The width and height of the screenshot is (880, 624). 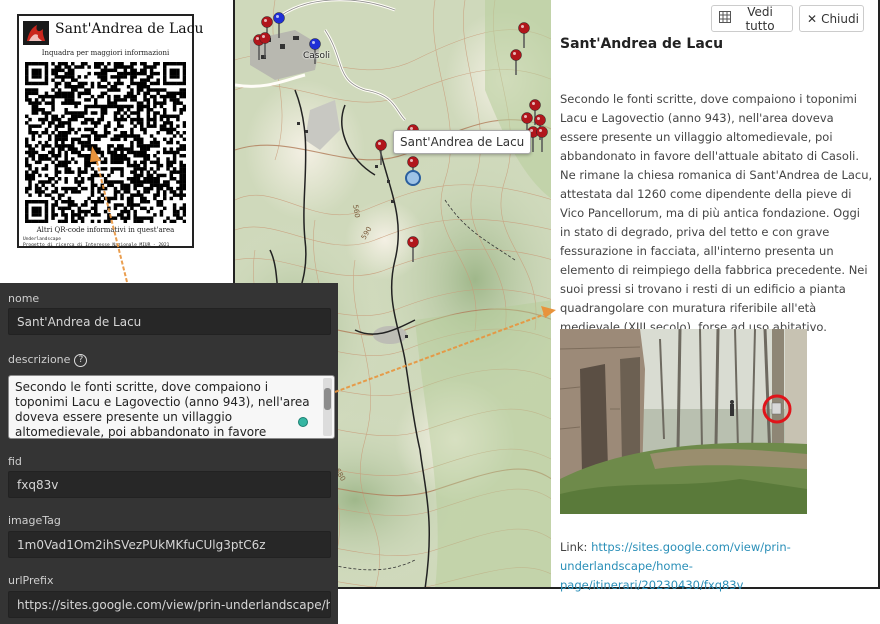 I want to click on help-icon: ?, so click(x=81, y=360).